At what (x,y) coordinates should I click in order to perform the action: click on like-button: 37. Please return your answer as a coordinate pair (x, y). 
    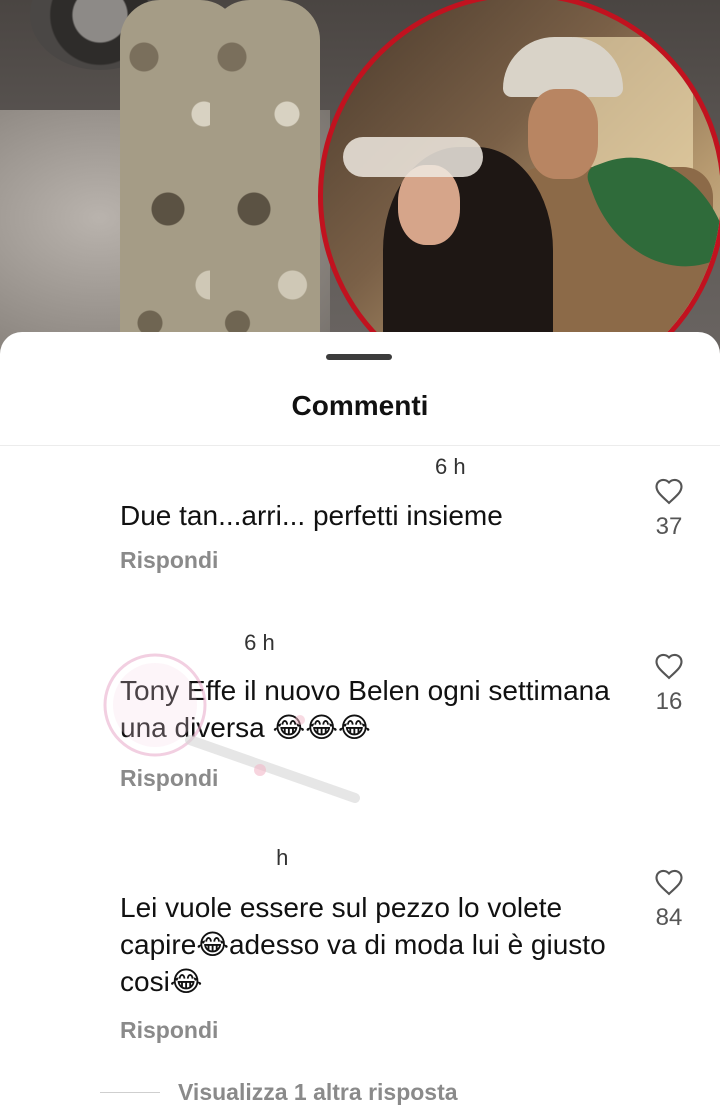
    Looking at the image, I should click on (669, 509).